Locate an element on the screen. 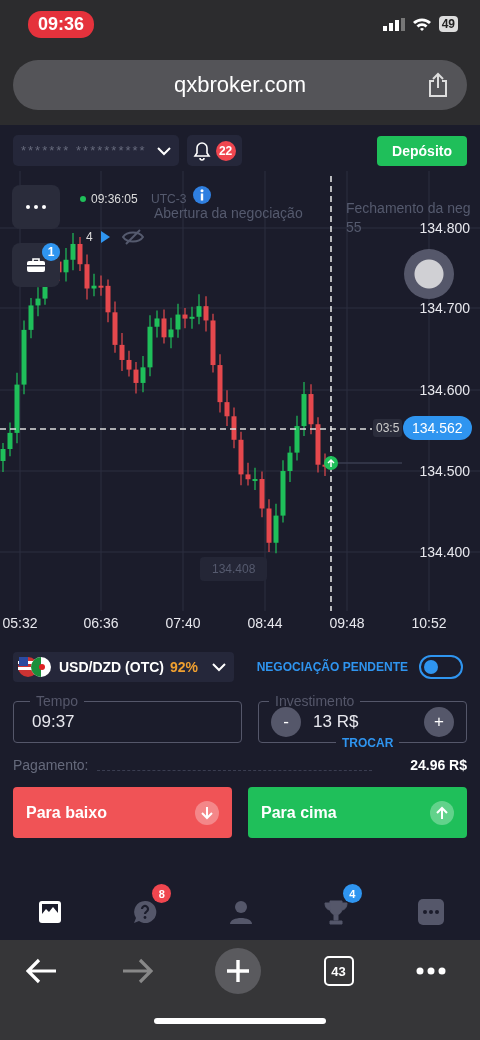 Image resolution: width=480 pixels, height=1040 pixels. notification-badge: 22 is located at coordinates (225, 150).